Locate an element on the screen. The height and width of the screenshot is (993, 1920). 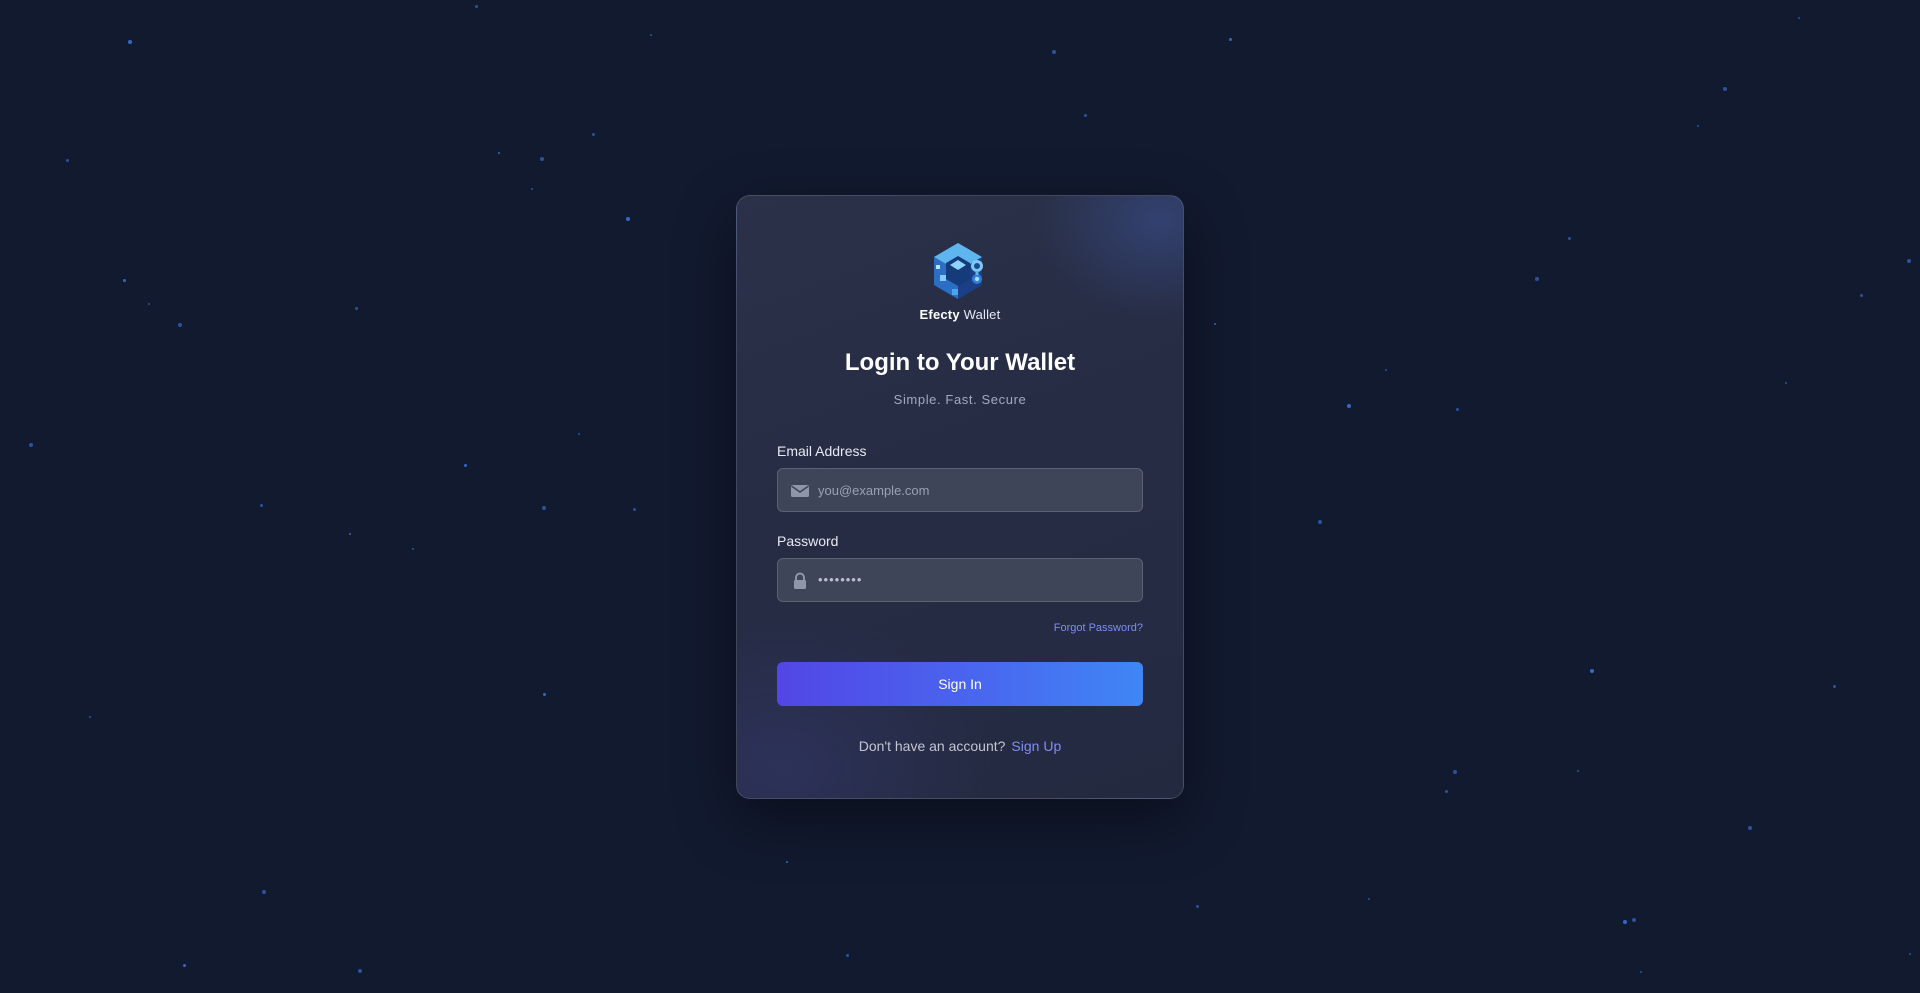
email-field-container is located at coordinates (960, 490).